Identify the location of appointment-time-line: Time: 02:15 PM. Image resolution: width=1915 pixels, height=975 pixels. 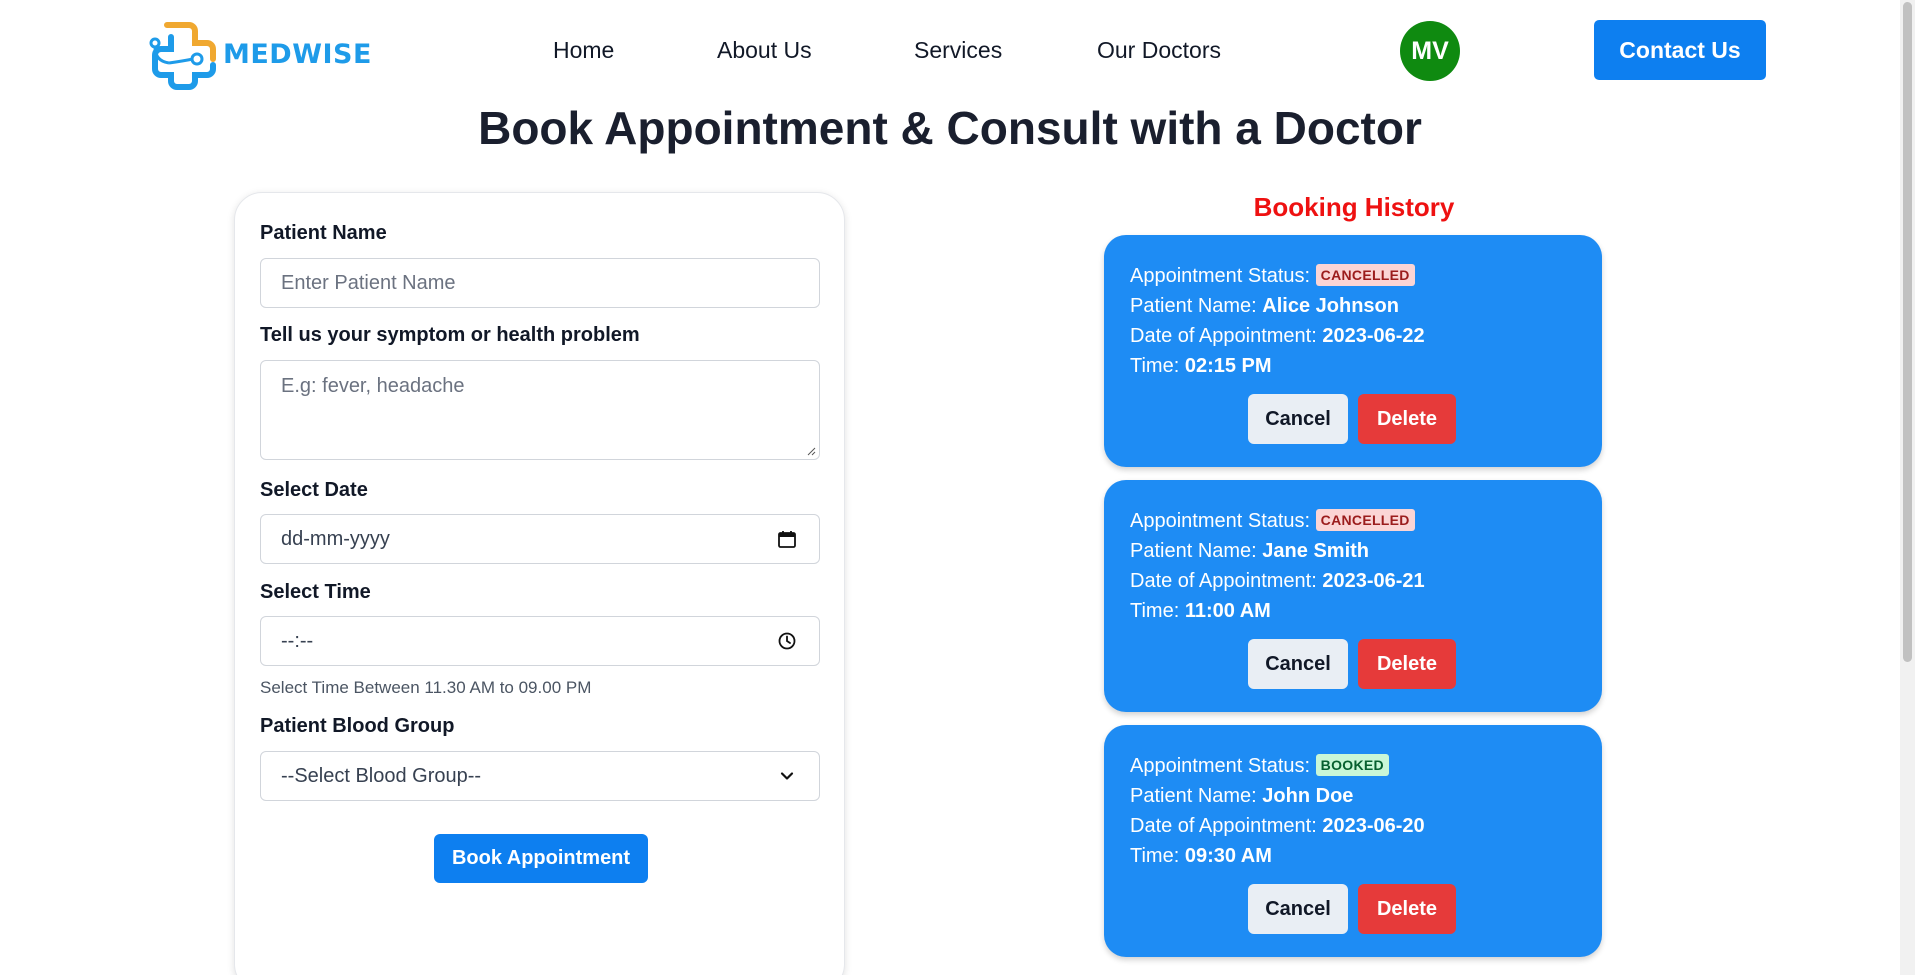
(1201, 366).